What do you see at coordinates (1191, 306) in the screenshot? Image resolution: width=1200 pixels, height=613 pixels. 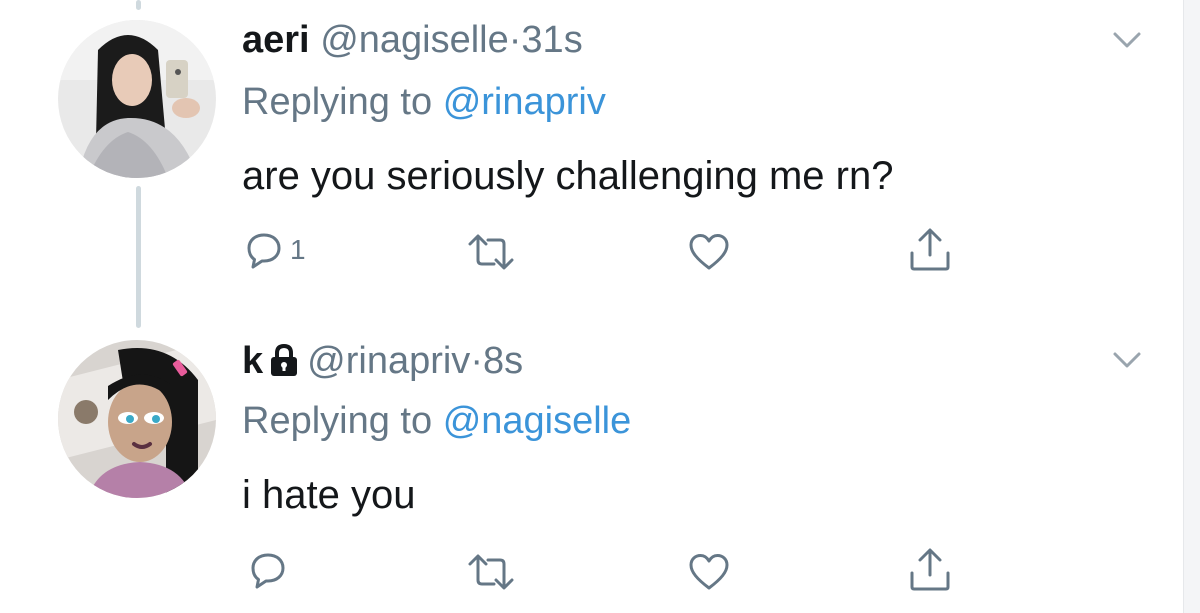 I see `right-edge-strip` at bounding box center [1191, 306].